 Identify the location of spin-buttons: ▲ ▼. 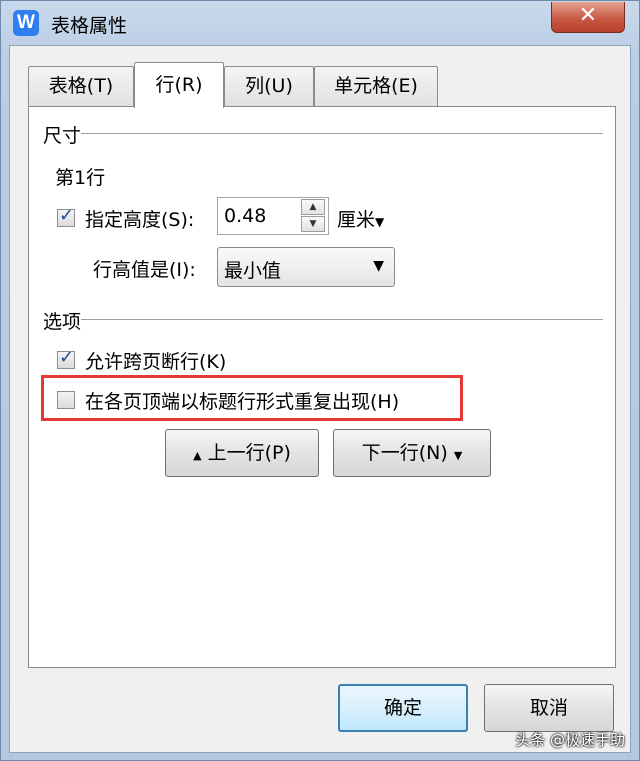
(314, 216).